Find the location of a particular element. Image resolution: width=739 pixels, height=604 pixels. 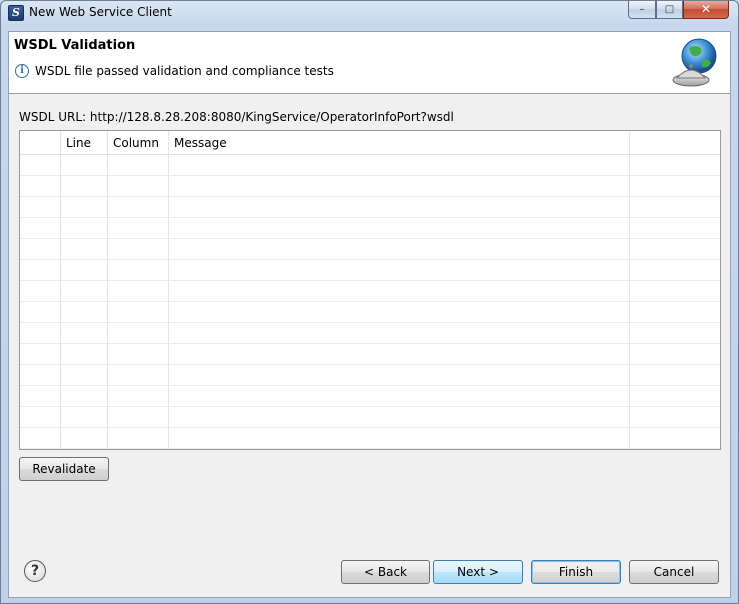

back-button: < Back is located at coordinates (385, 572).